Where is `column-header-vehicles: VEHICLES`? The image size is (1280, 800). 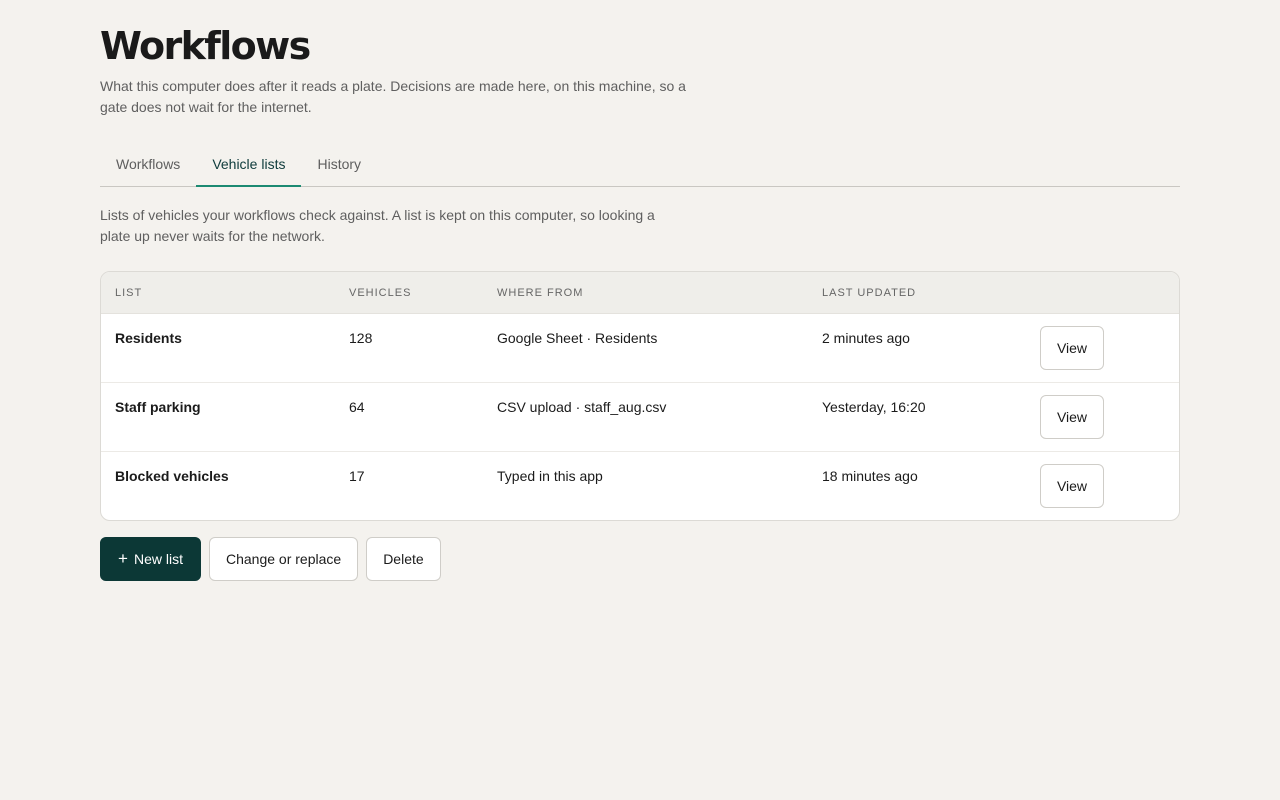
column-header-vehicles: VEHICLES is located at coordinates (380, 293).